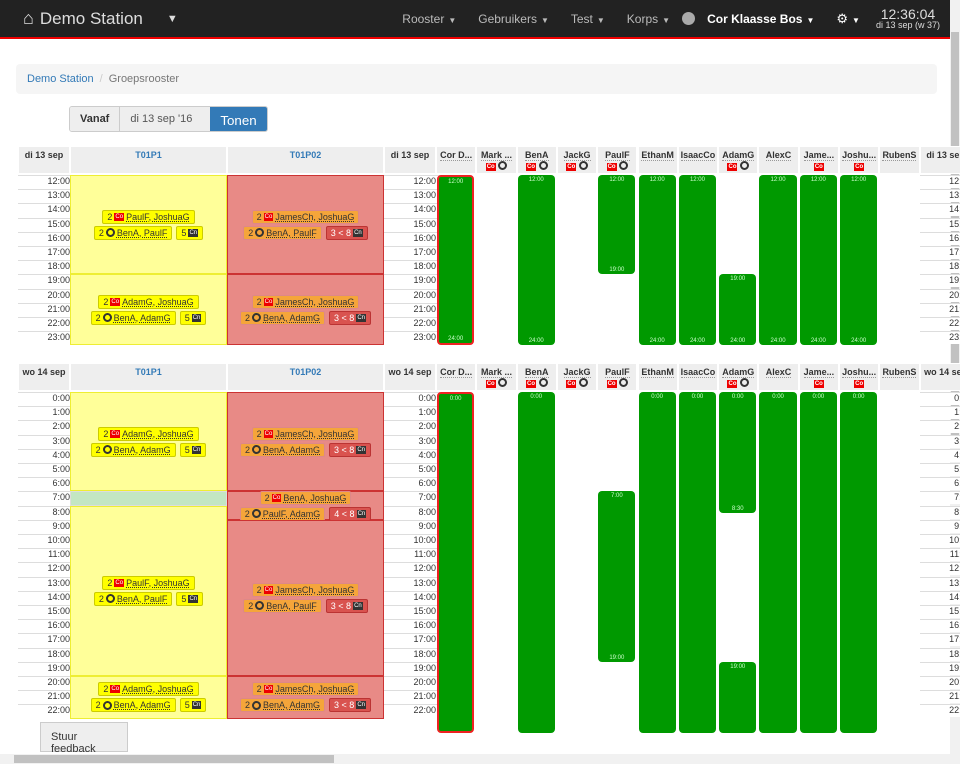 The height and width of the screenshot is (764, 960). I want to click on availability-bar: 19:00 24:00, so click(738, 310).